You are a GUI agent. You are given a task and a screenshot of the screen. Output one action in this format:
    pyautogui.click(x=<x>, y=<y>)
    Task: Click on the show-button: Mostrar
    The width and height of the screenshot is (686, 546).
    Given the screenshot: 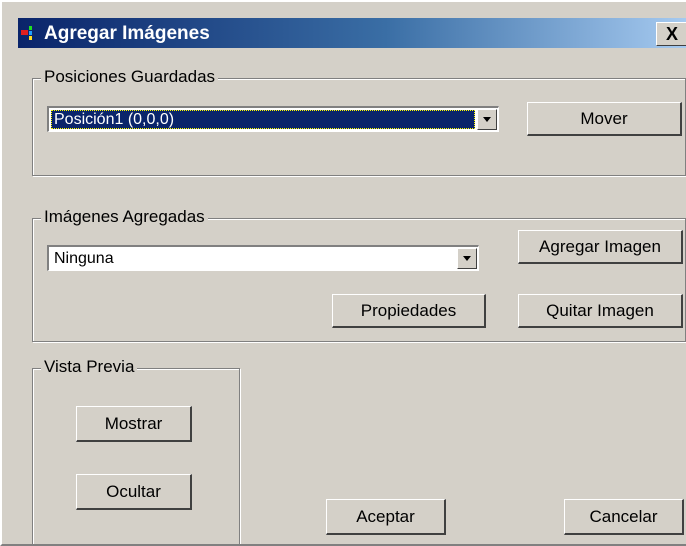 What is the action you would take?
    pyautogui.click(x=134, y=424)
    